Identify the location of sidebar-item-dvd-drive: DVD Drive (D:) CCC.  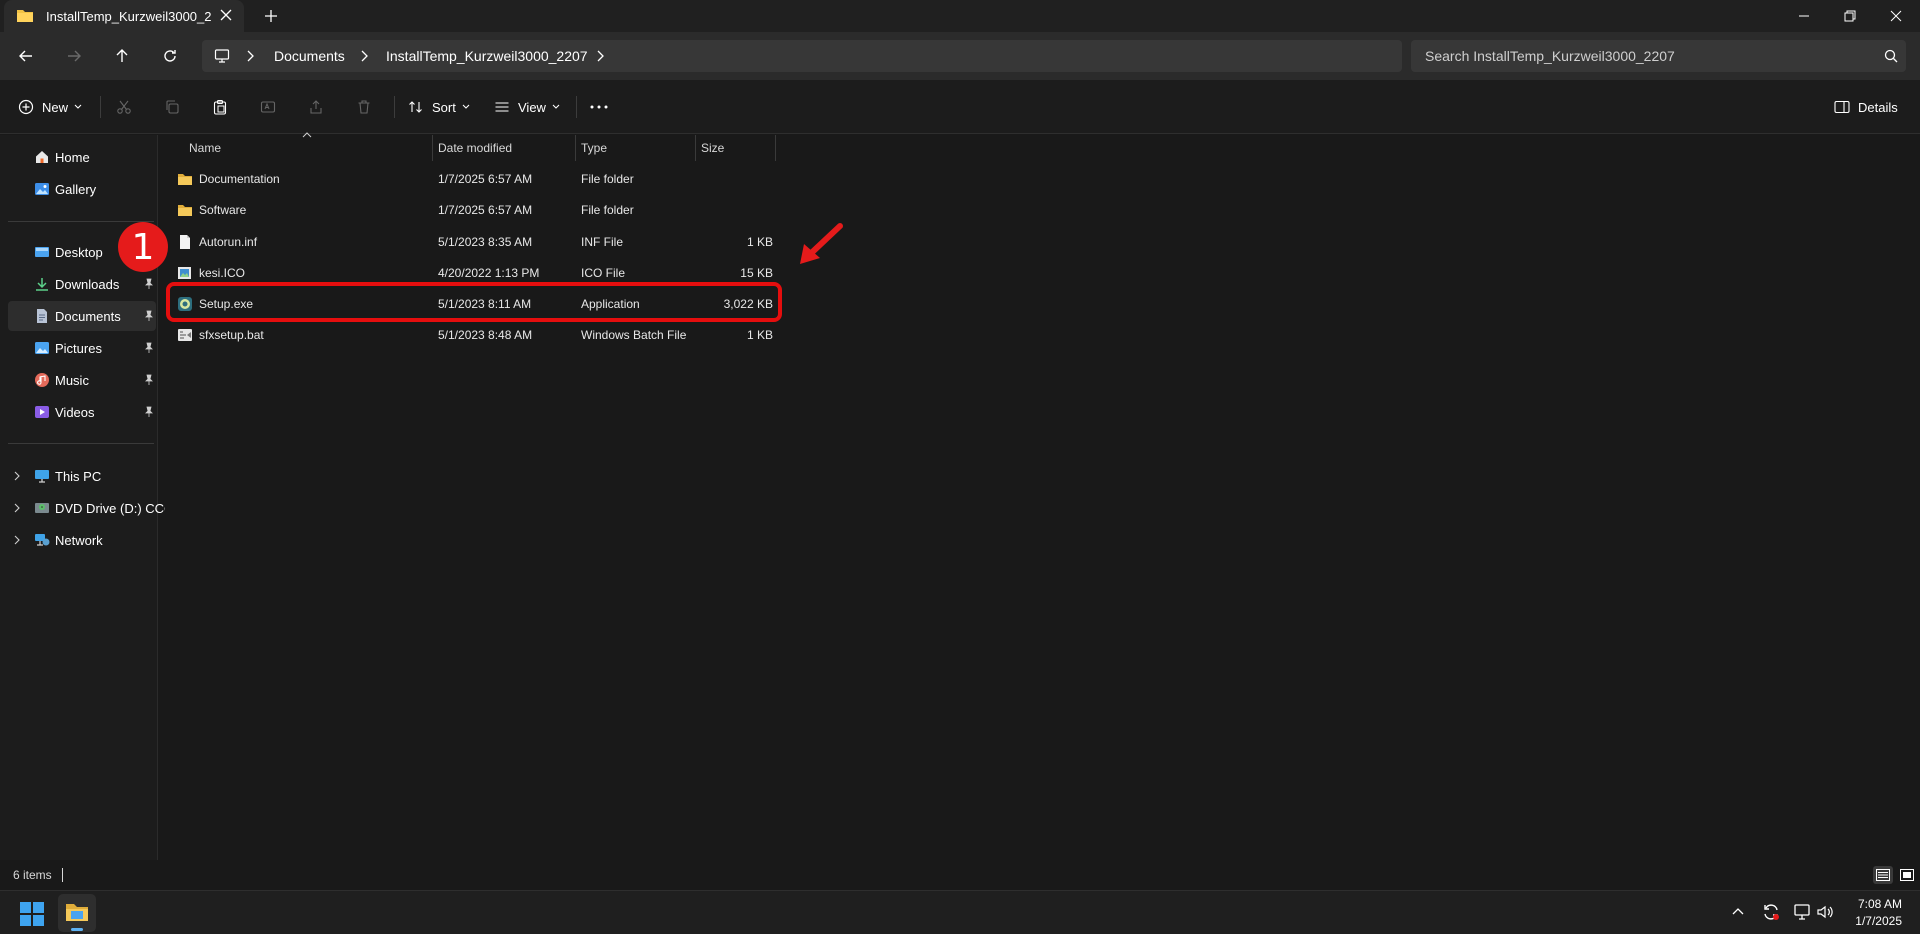
(86, 508).